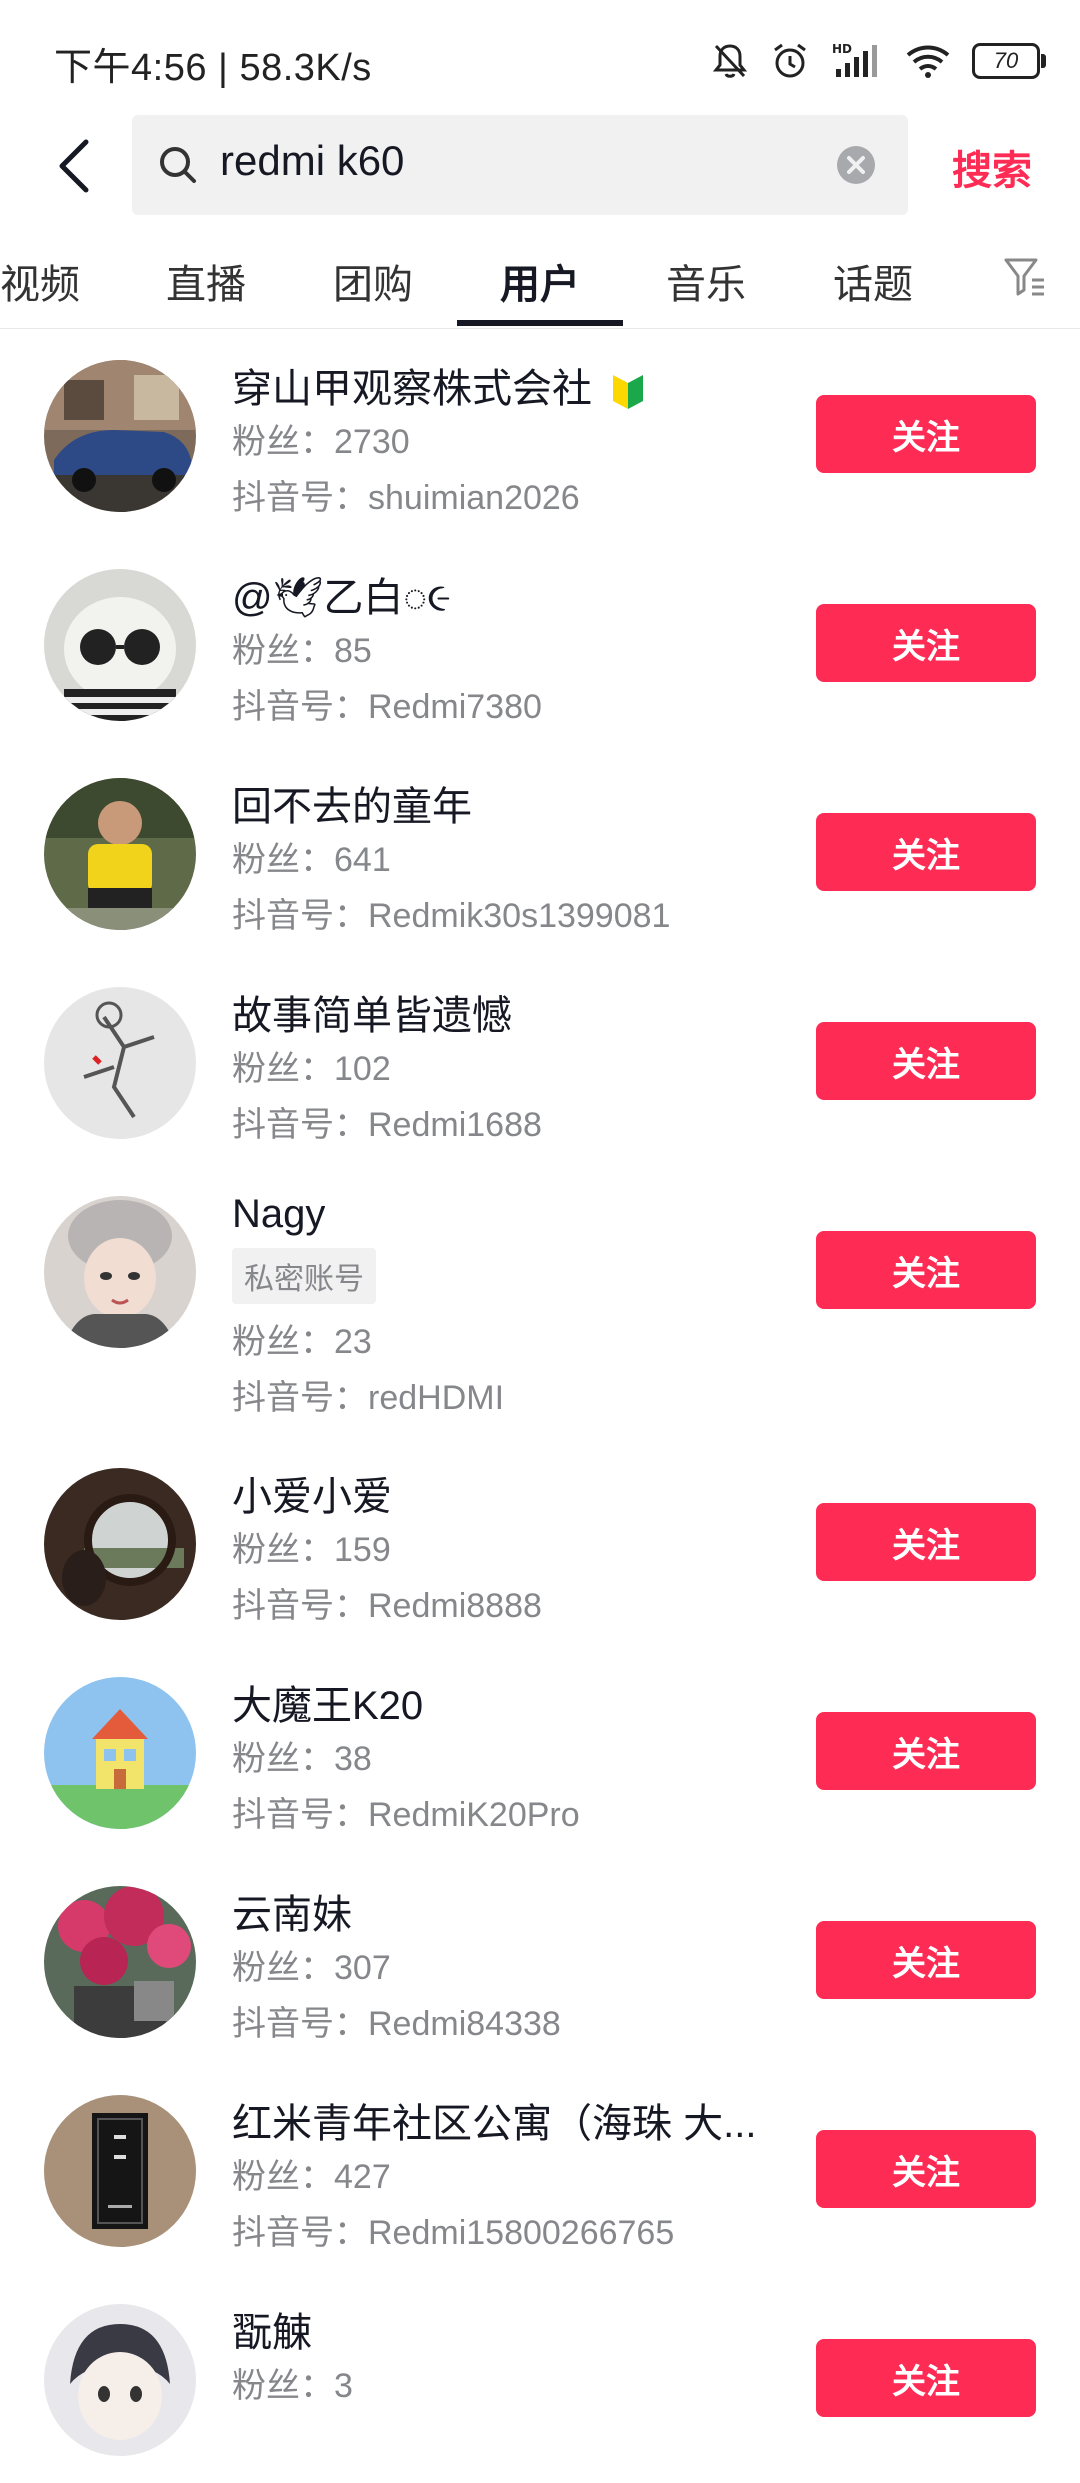 Image resolution: width=1080 pixels, height=2483 pixels. What do you see at coordinates (540, 852) in the screenshot?
I see `list-item: 回不去的童年 粉丝：641 抖音号：Redmik30s1399081 关注` at bounding box center [540, 852].